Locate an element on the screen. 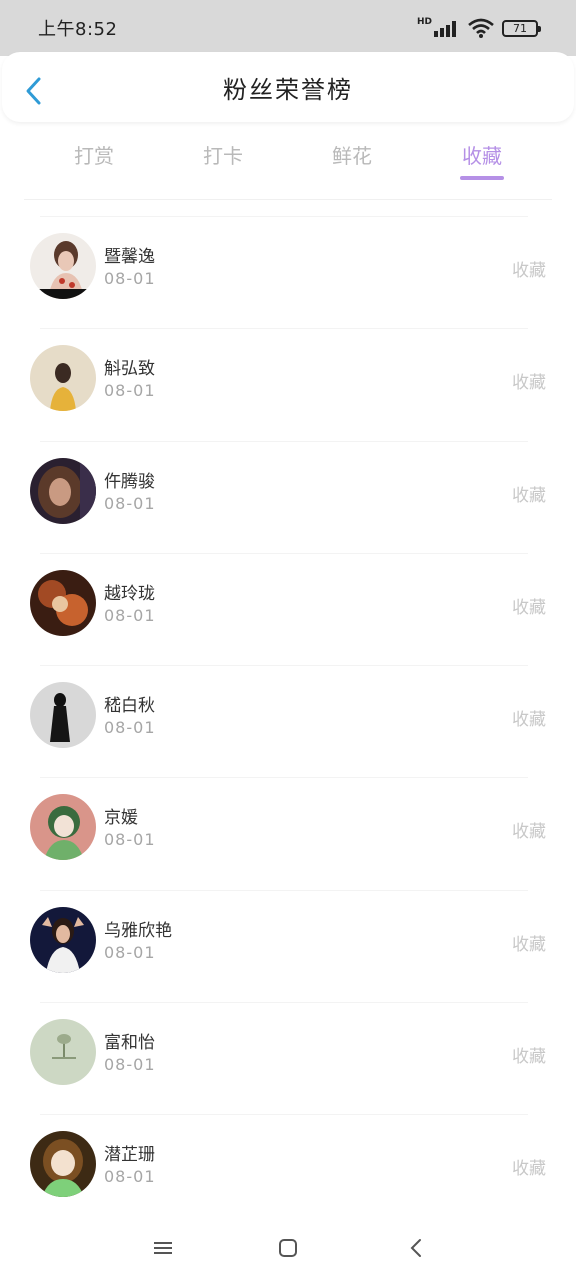  fan-name: 仵腾骏 is located at coordinates (129, 481).